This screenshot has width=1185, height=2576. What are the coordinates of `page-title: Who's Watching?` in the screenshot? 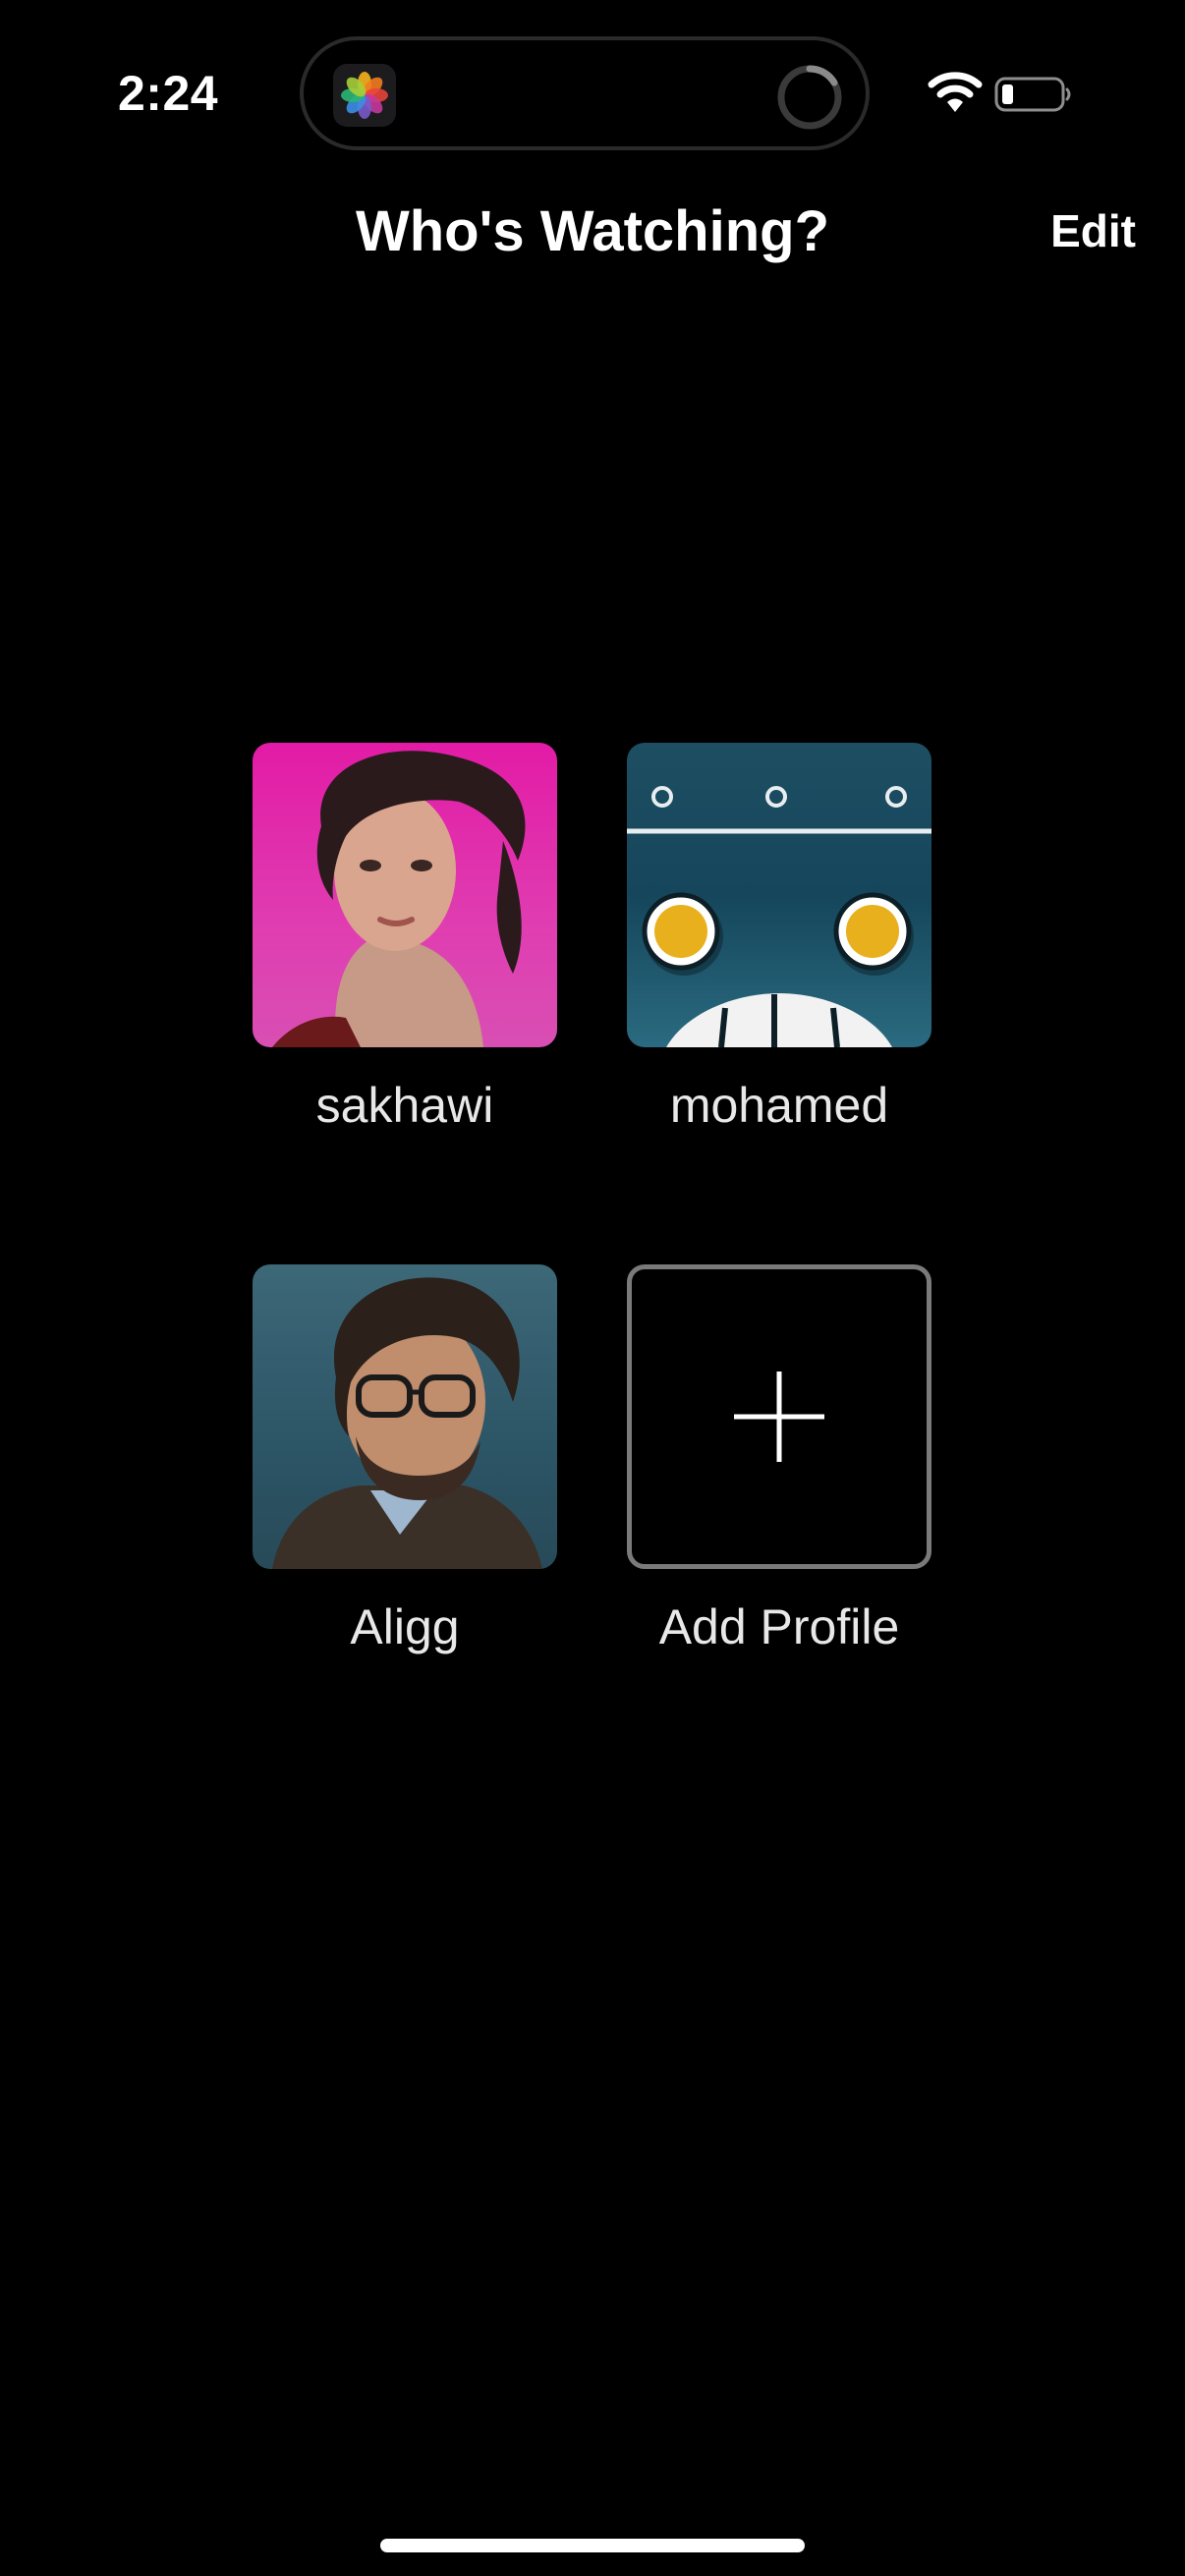 It's located at (592, 231).